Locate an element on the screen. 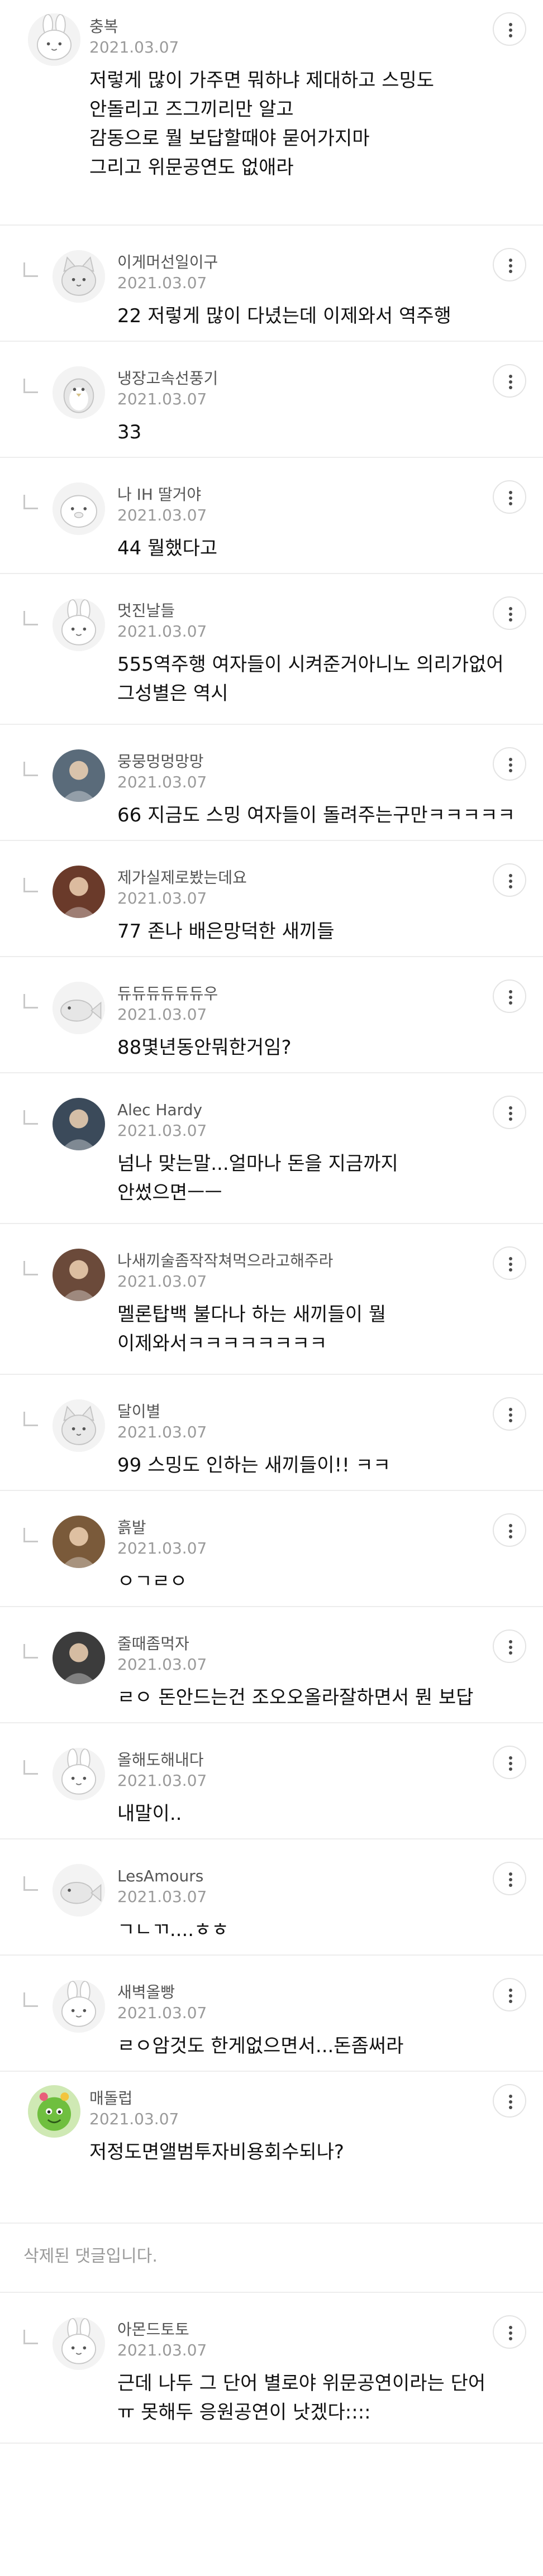 Image resolution: width=543 pixels, height=2576 pixels. comment-text: 저정도면앨범투자비용회수되나? is located at coordinates (293, 2152).